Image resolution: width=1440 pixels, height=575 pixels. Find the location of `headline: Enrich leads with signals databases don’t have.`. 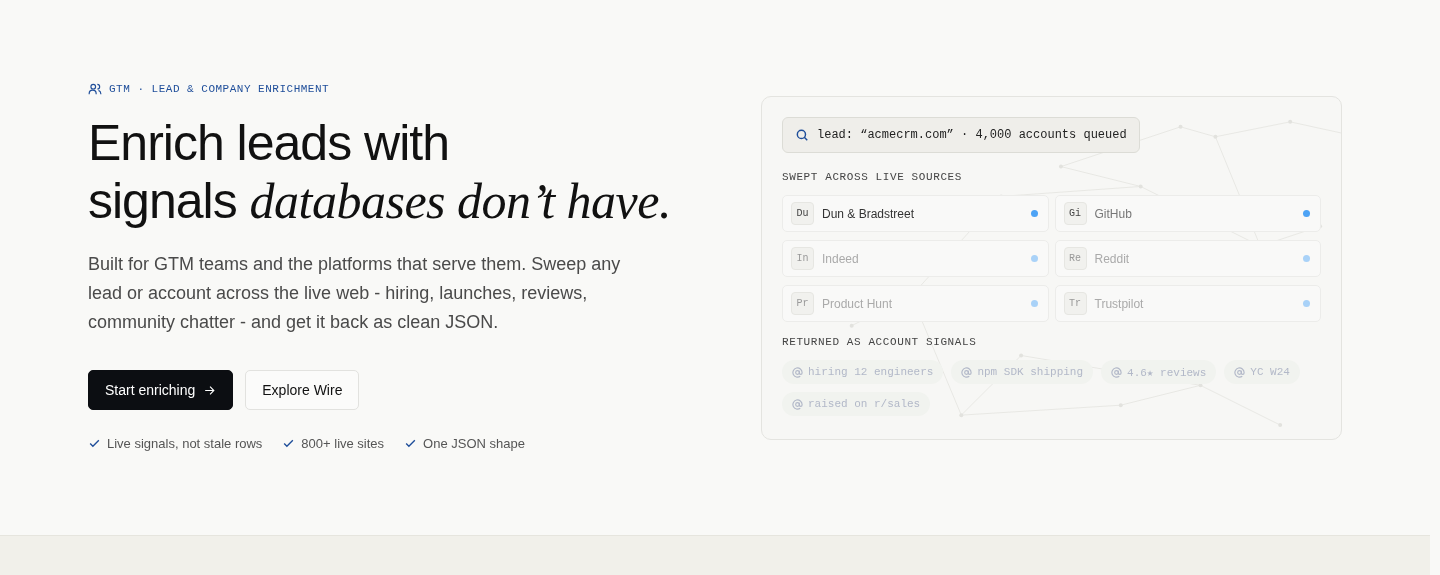

headline: Enrich leads with signals databases don’t have. is located at coordinates (380, 172).